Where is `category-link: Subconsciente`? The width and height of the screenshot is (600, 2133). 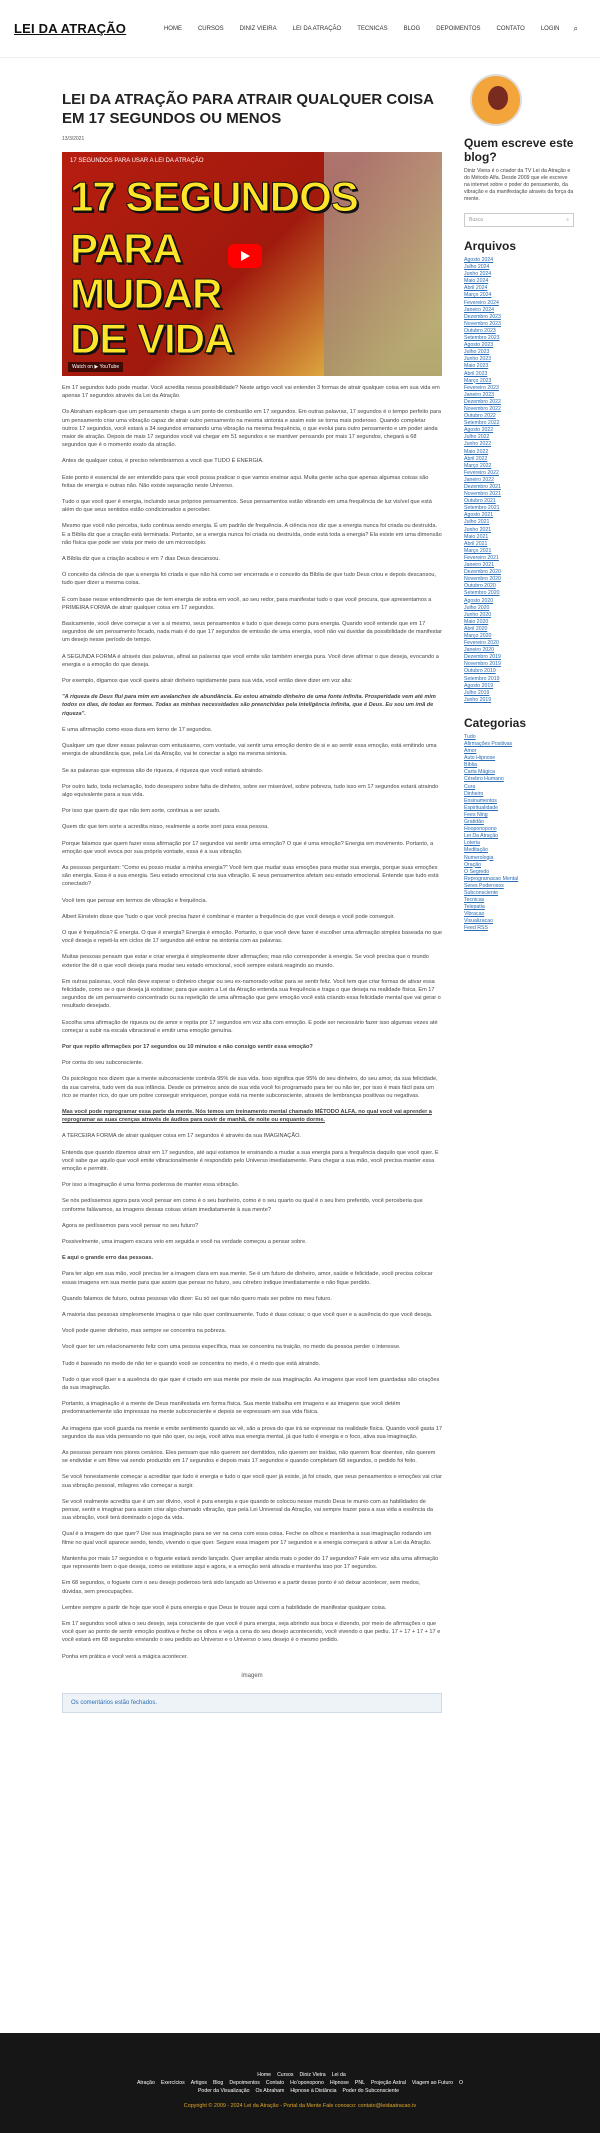
category-link: Subconsciente is located at coordinates (519, 893).